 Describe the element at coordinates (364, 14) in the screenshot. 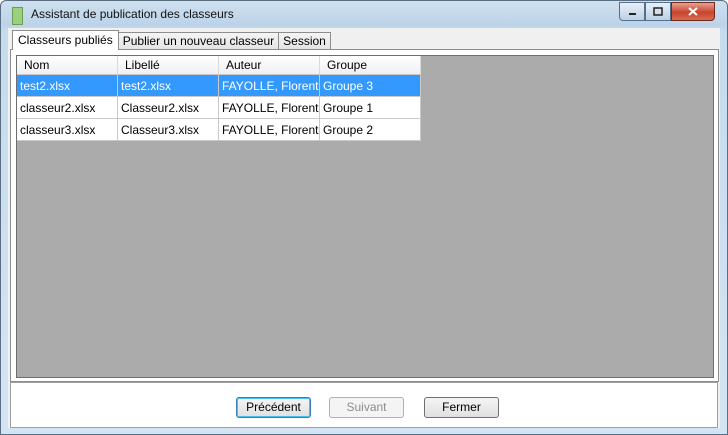

I see `title-bar: Assistant de publication des classeurs` at that location.